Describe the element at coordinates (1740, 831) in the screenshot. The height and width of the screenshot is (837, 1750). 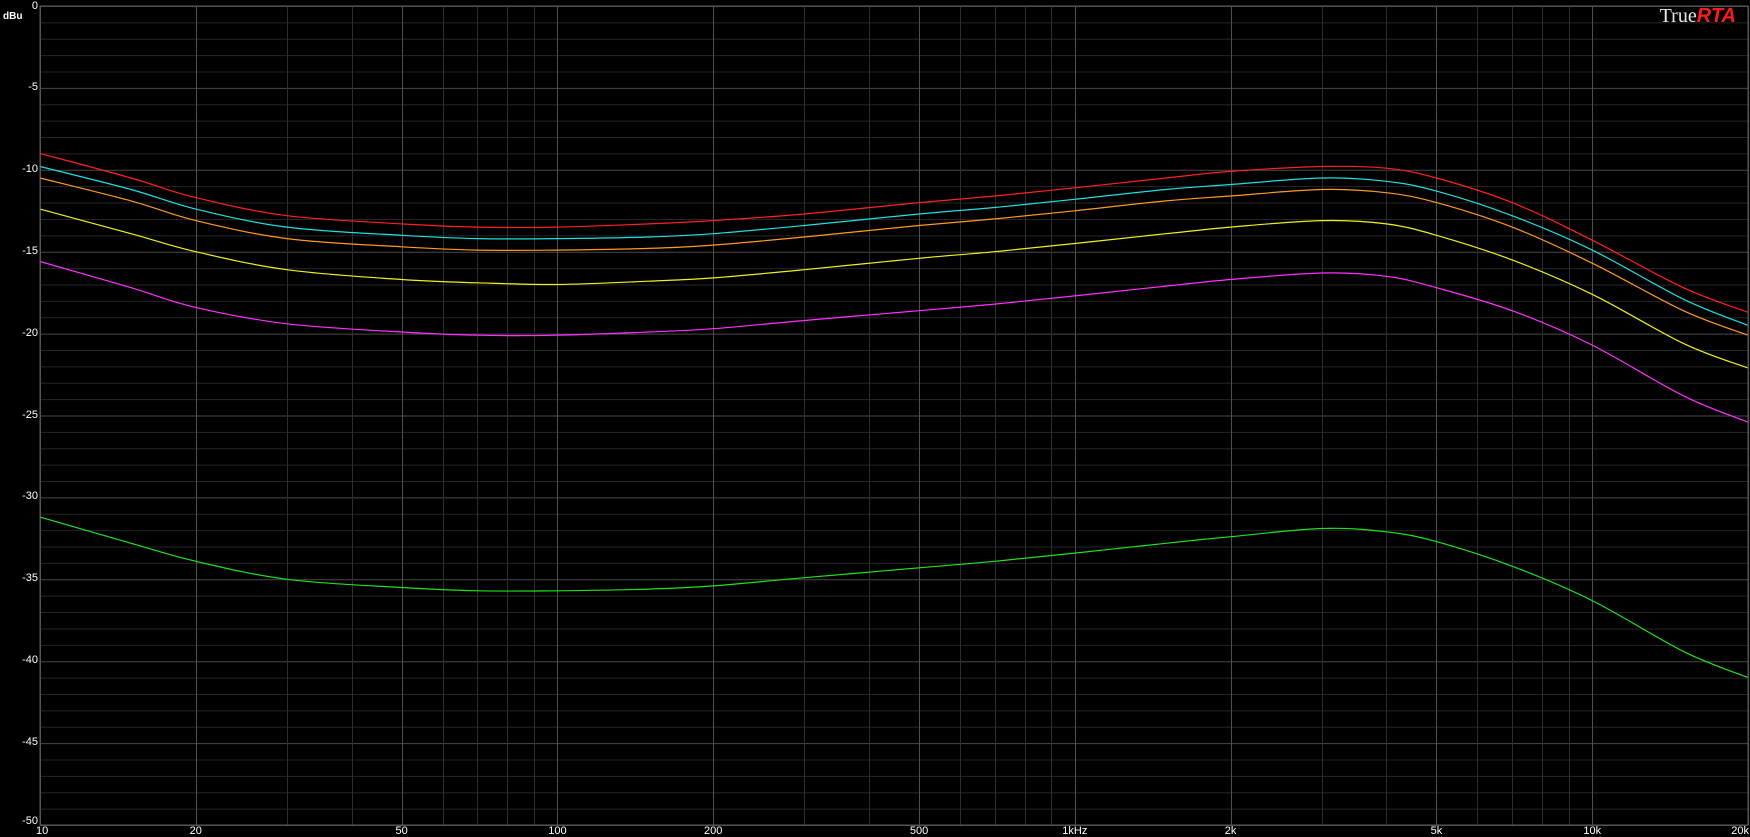
I see `x-tick-label: 20k` at that location.